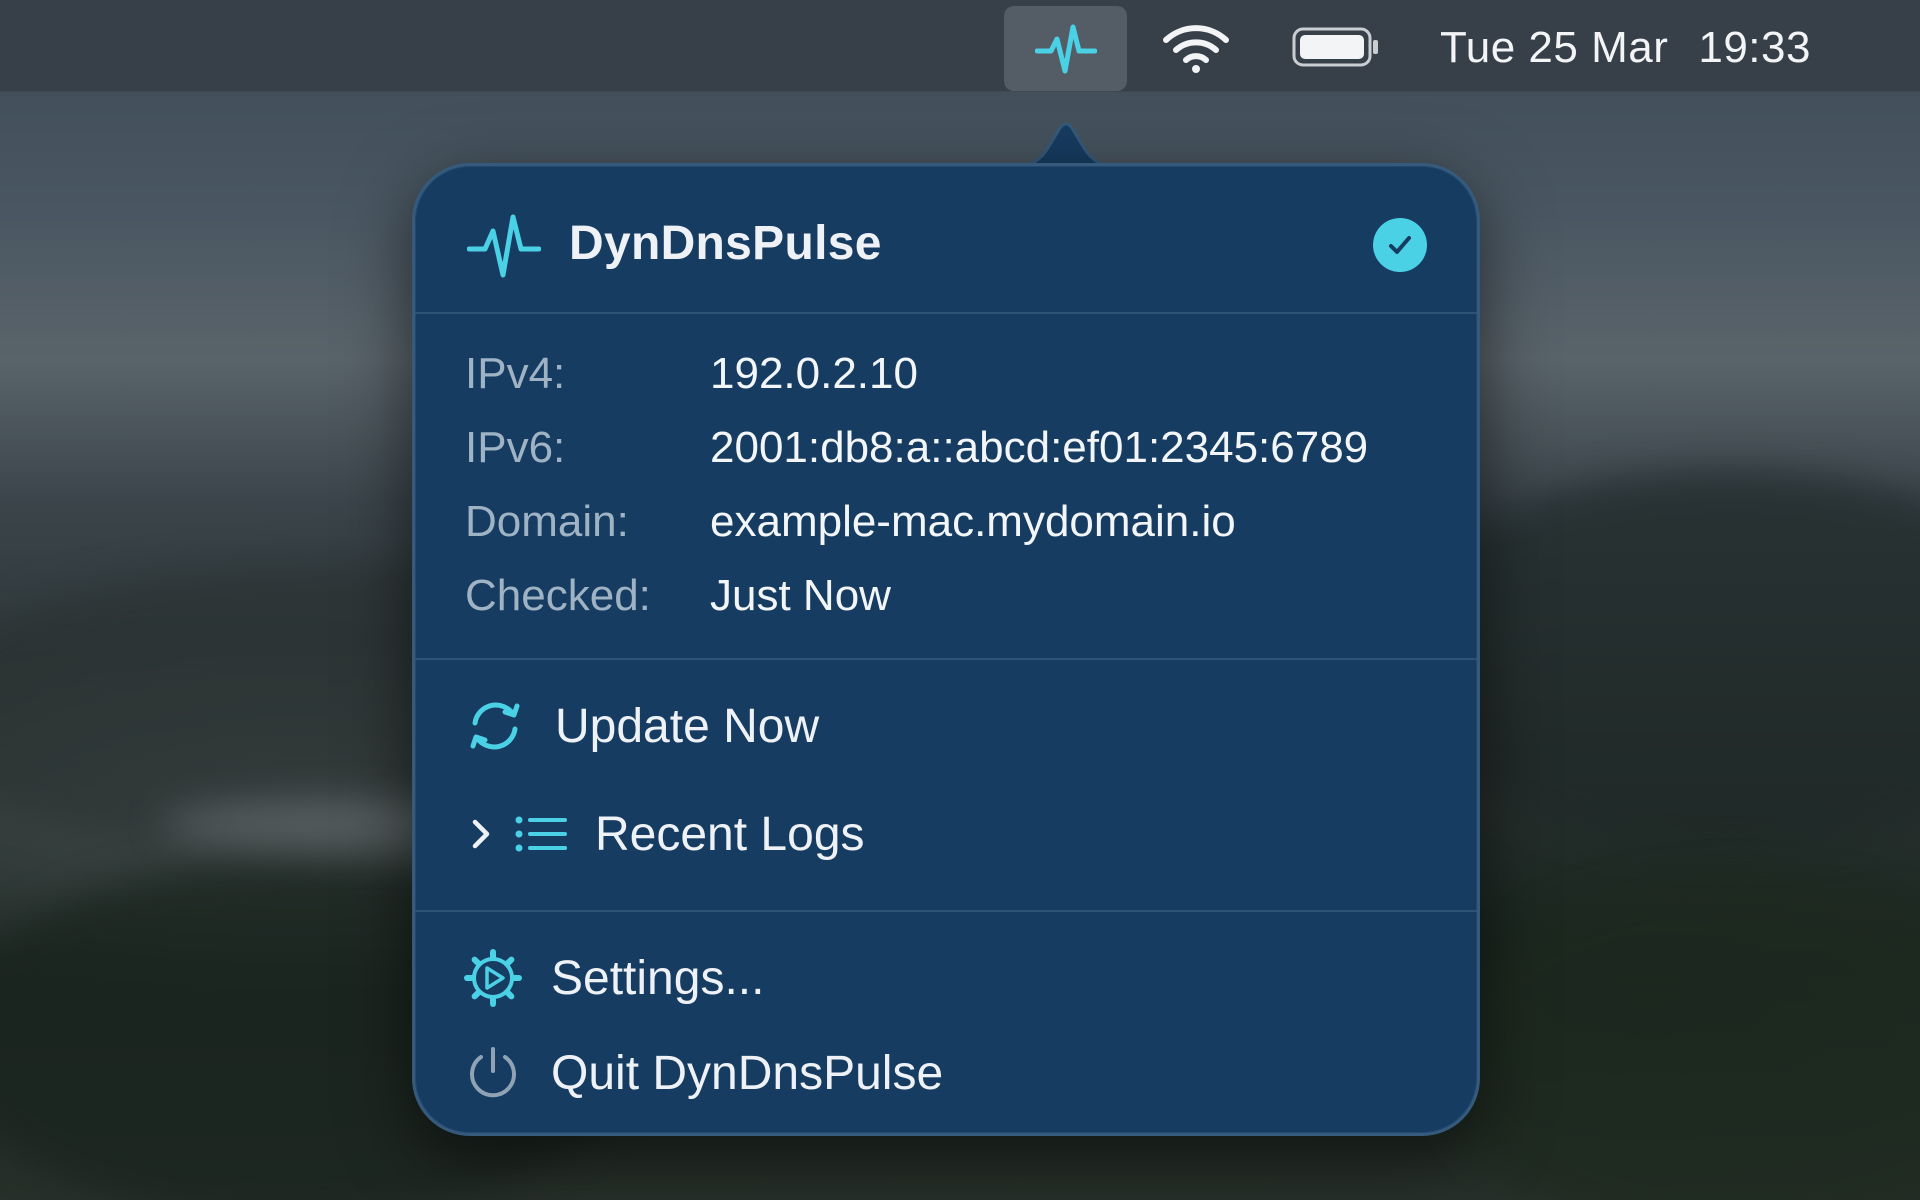 The image size is (1920, 1200). What do you see at coordinates (547, 521) in the screenshot?
I see `info-label: Domain:` at bounding box center [547, 521].